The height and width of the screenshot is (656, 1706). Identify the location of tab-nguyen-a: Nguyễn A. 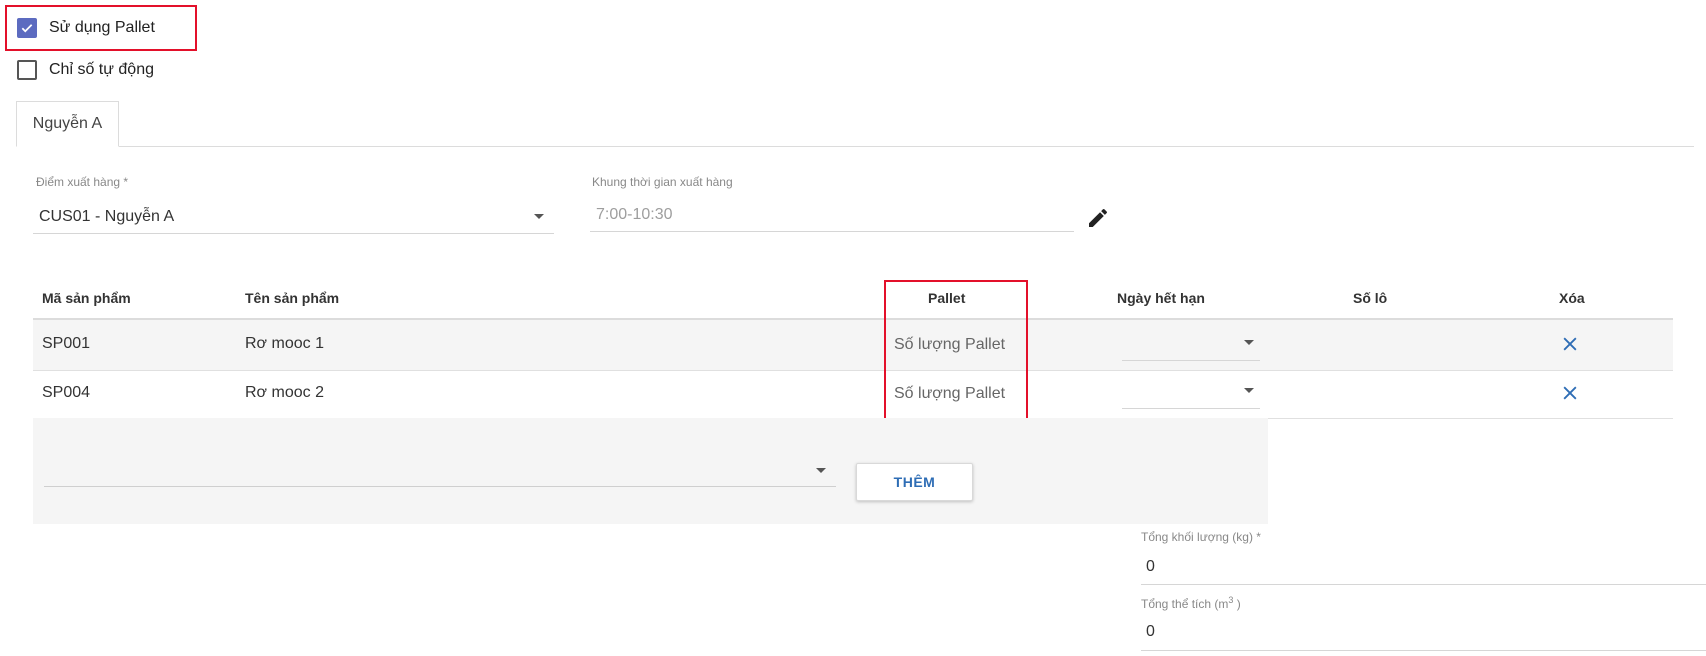
(67, 124).